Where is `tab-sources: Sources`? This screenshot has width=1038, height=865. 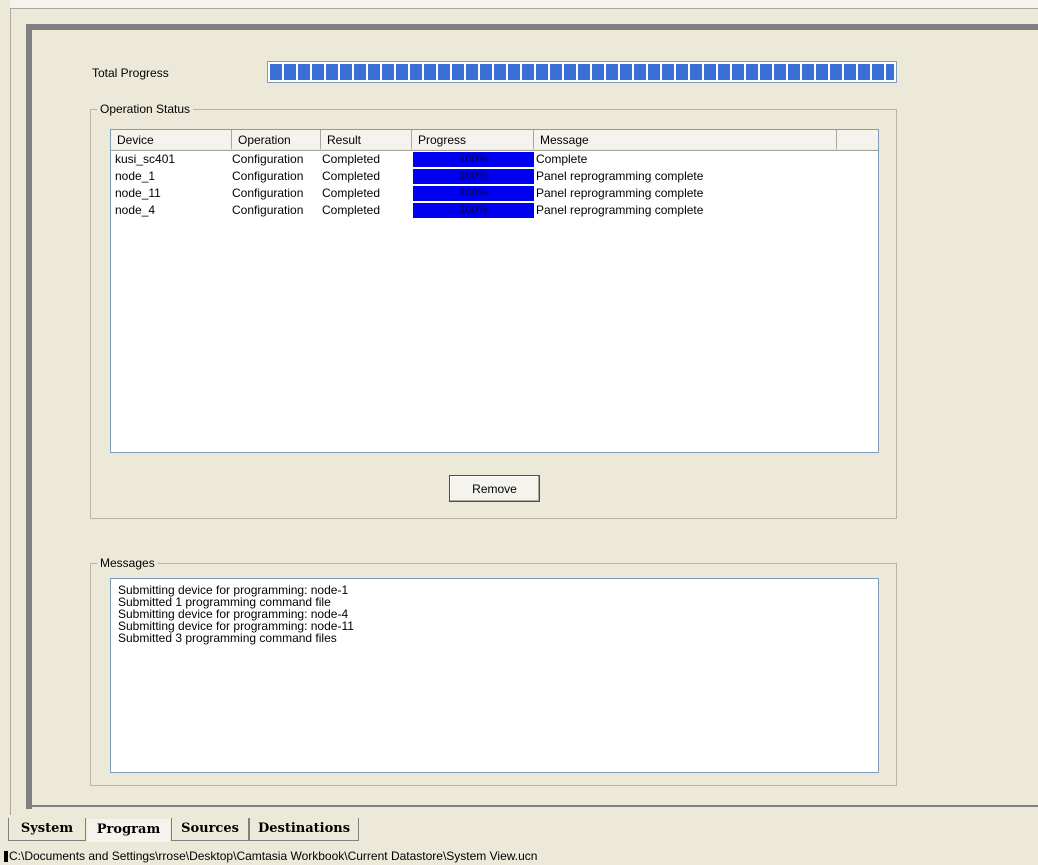
tab-sources: Sources is located at coordinates (210, 829).